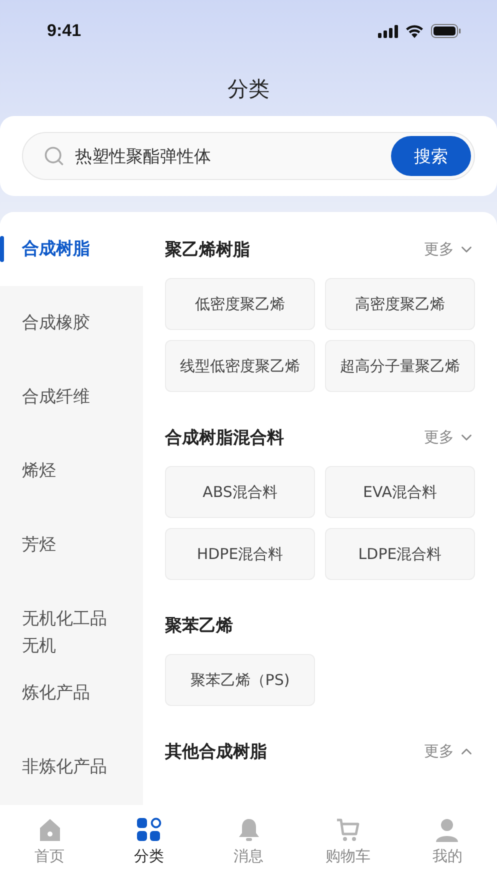 Image resolution: width=497 pixels, height=883 pixels. I want to click on subcategory-chip: LDPE混合料, so click(400, 554).